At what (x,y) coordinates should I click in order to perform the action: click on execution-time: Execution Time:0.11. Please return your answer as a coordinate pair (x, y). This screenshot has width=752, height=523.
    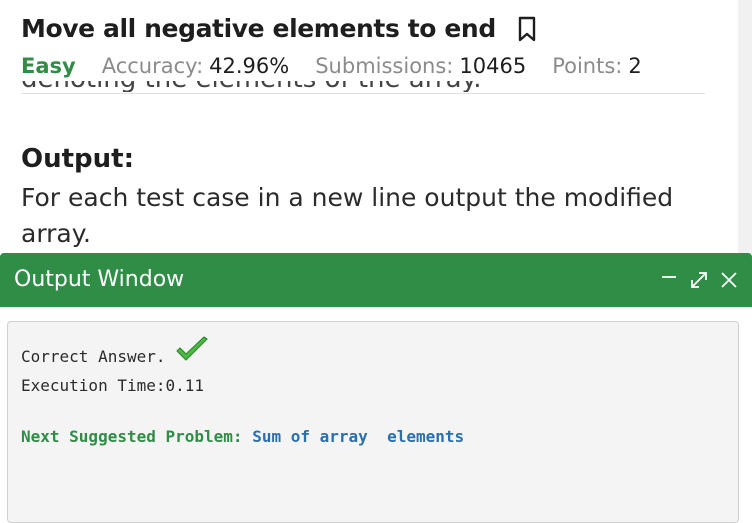
    Looking at the image, I should click on (113, 385).